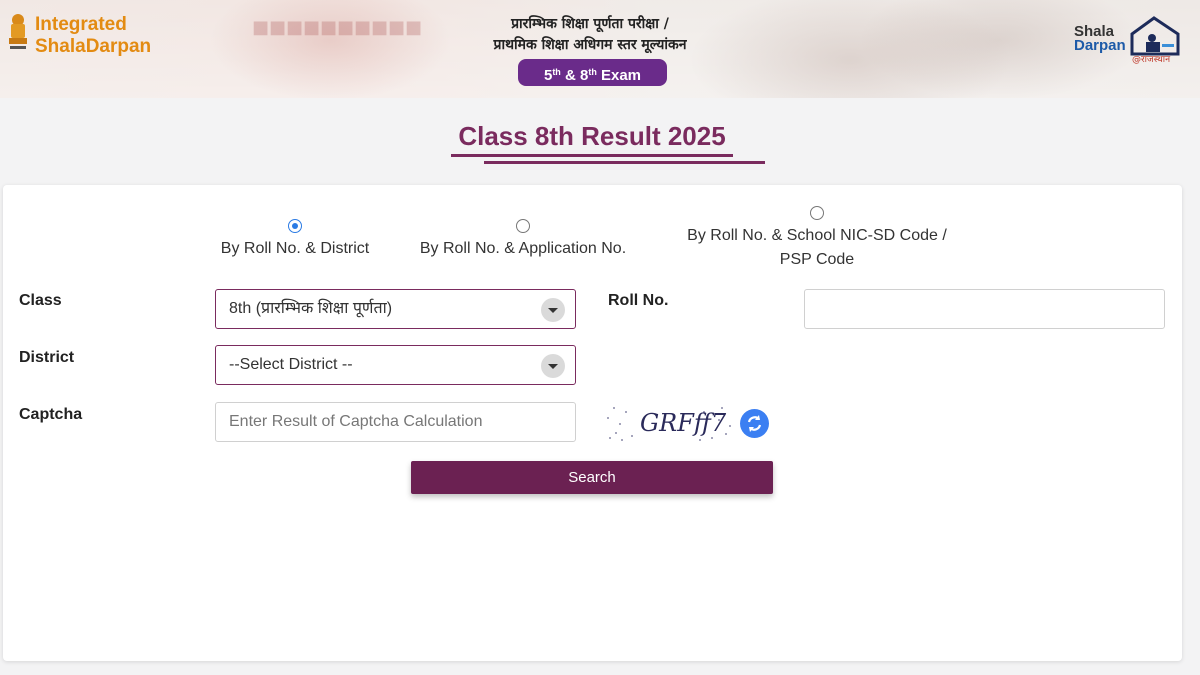  I want to click on district-label: District, so click(47, 357).